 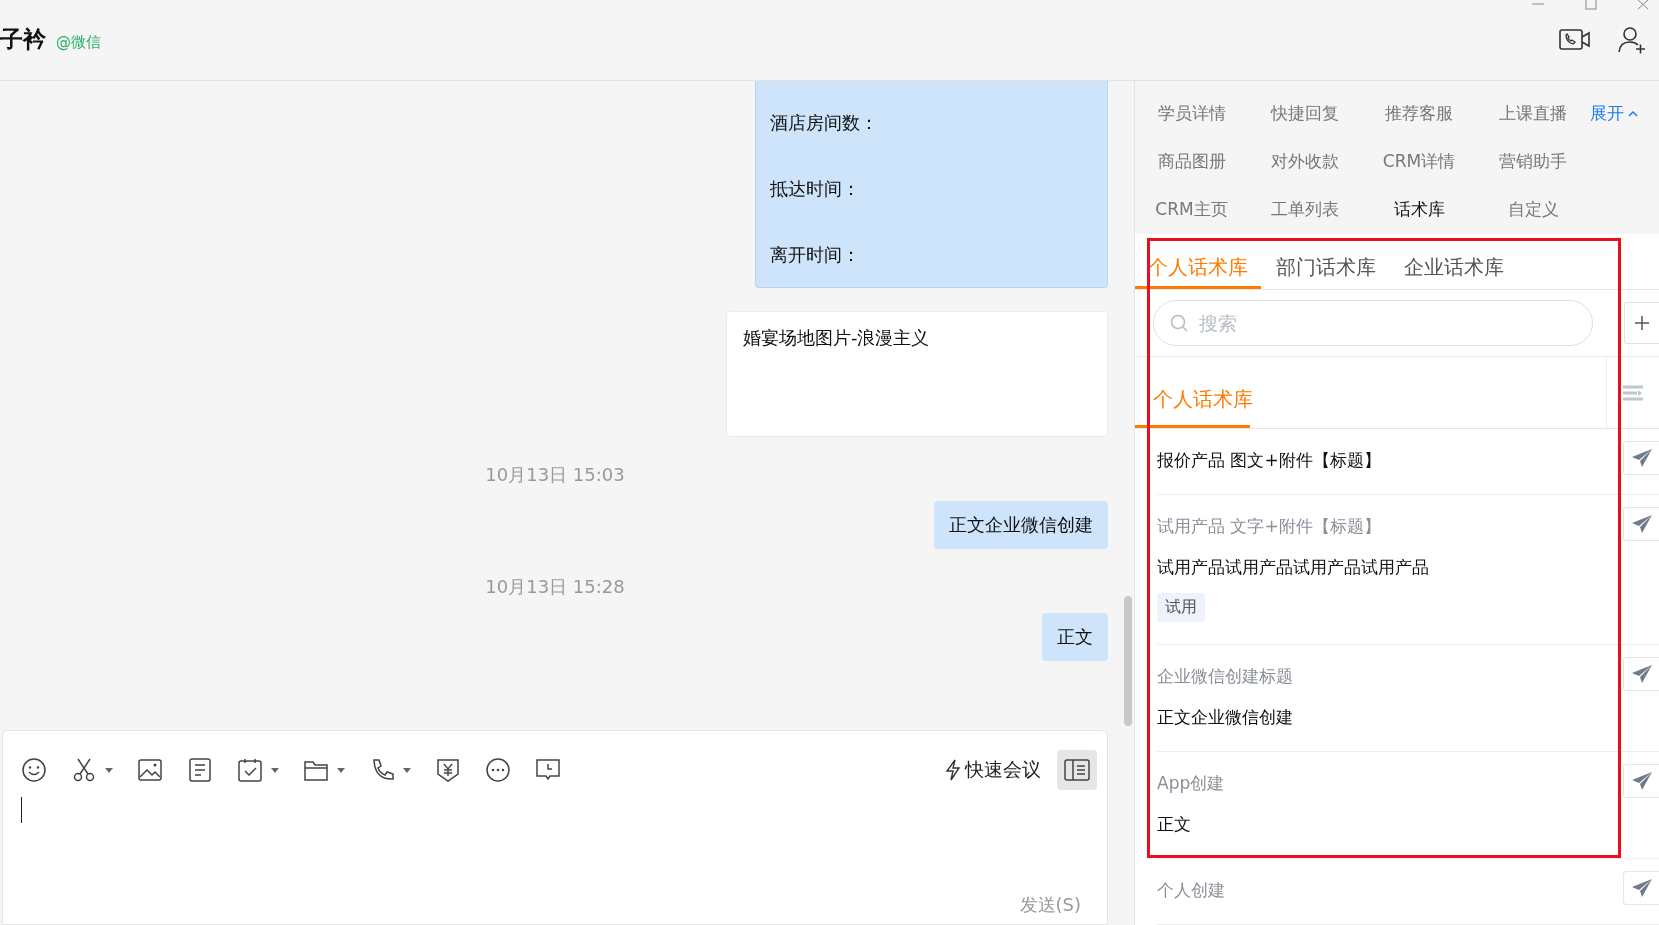 I want to click on script-title: 个人创建, so click(x=1191, y=890).